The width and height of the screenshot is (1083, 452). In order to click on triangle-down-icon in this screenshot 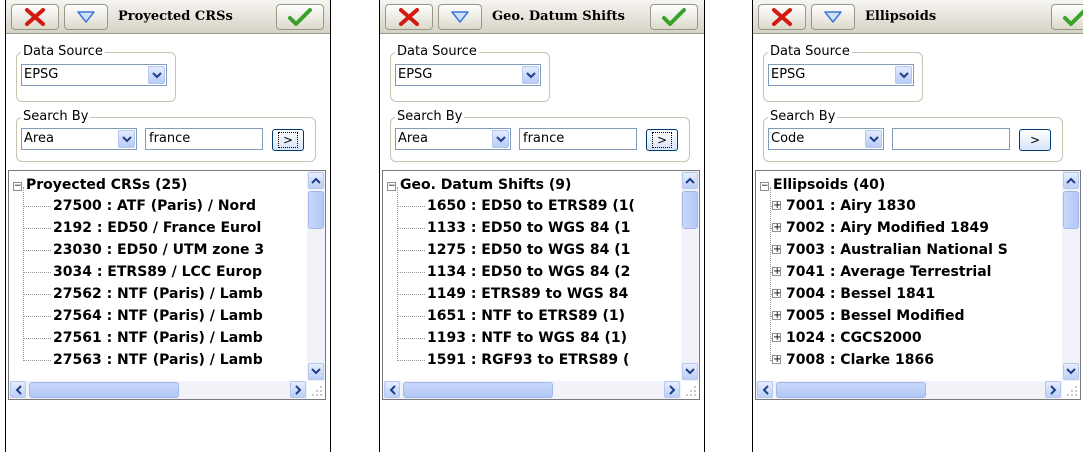, I will do `click(833, 17)`.